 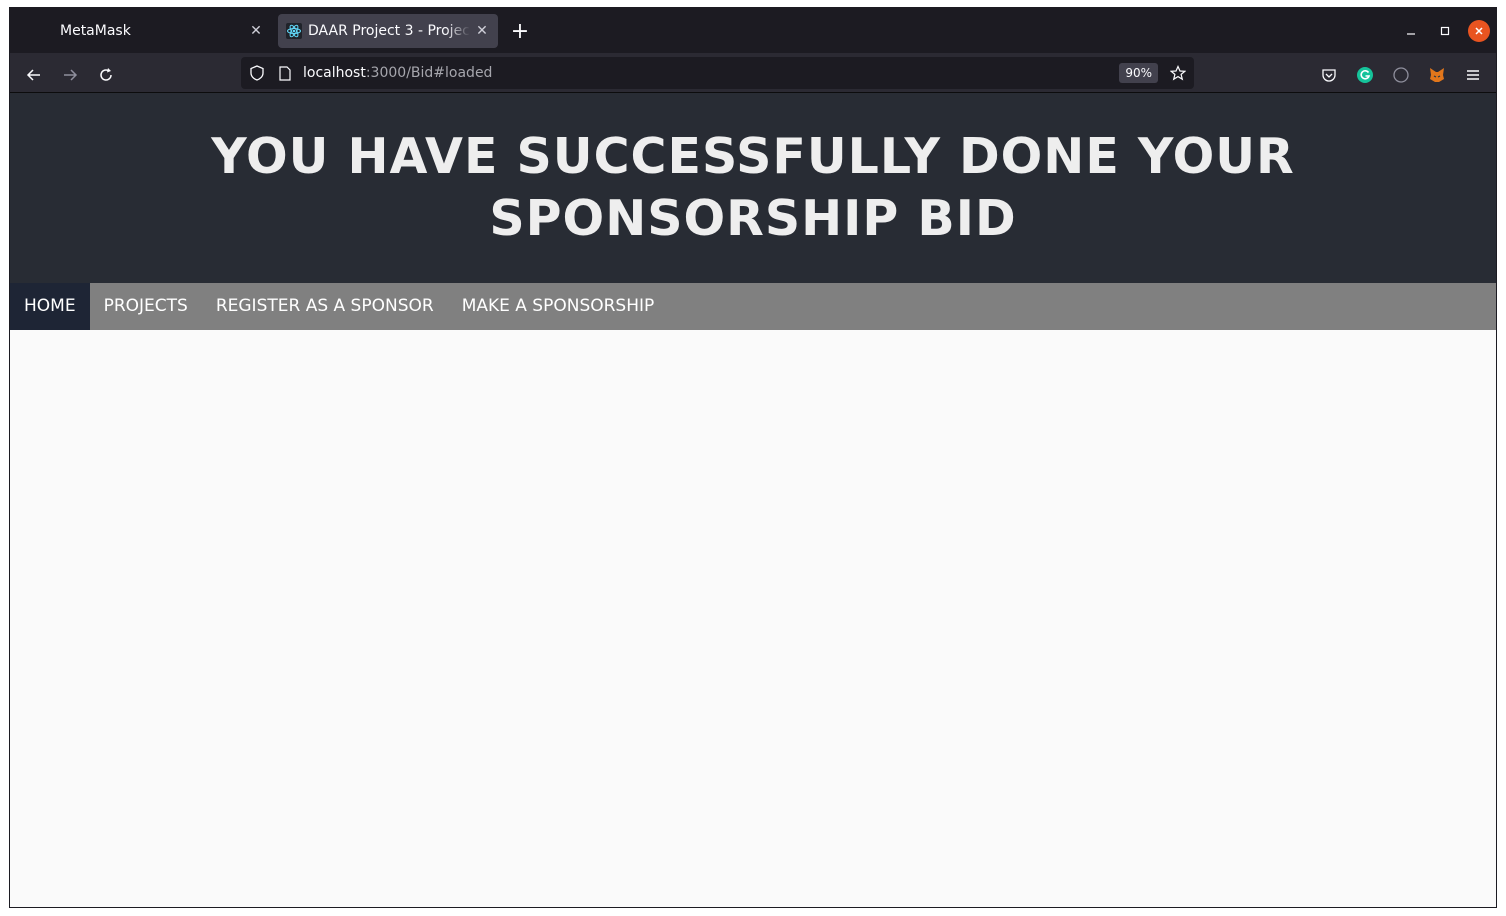 What do you see at coordinates (146, 31) in the screenshot?
I see `tab-metamask: MetaMask ✕` at bounding box center [146, 31].